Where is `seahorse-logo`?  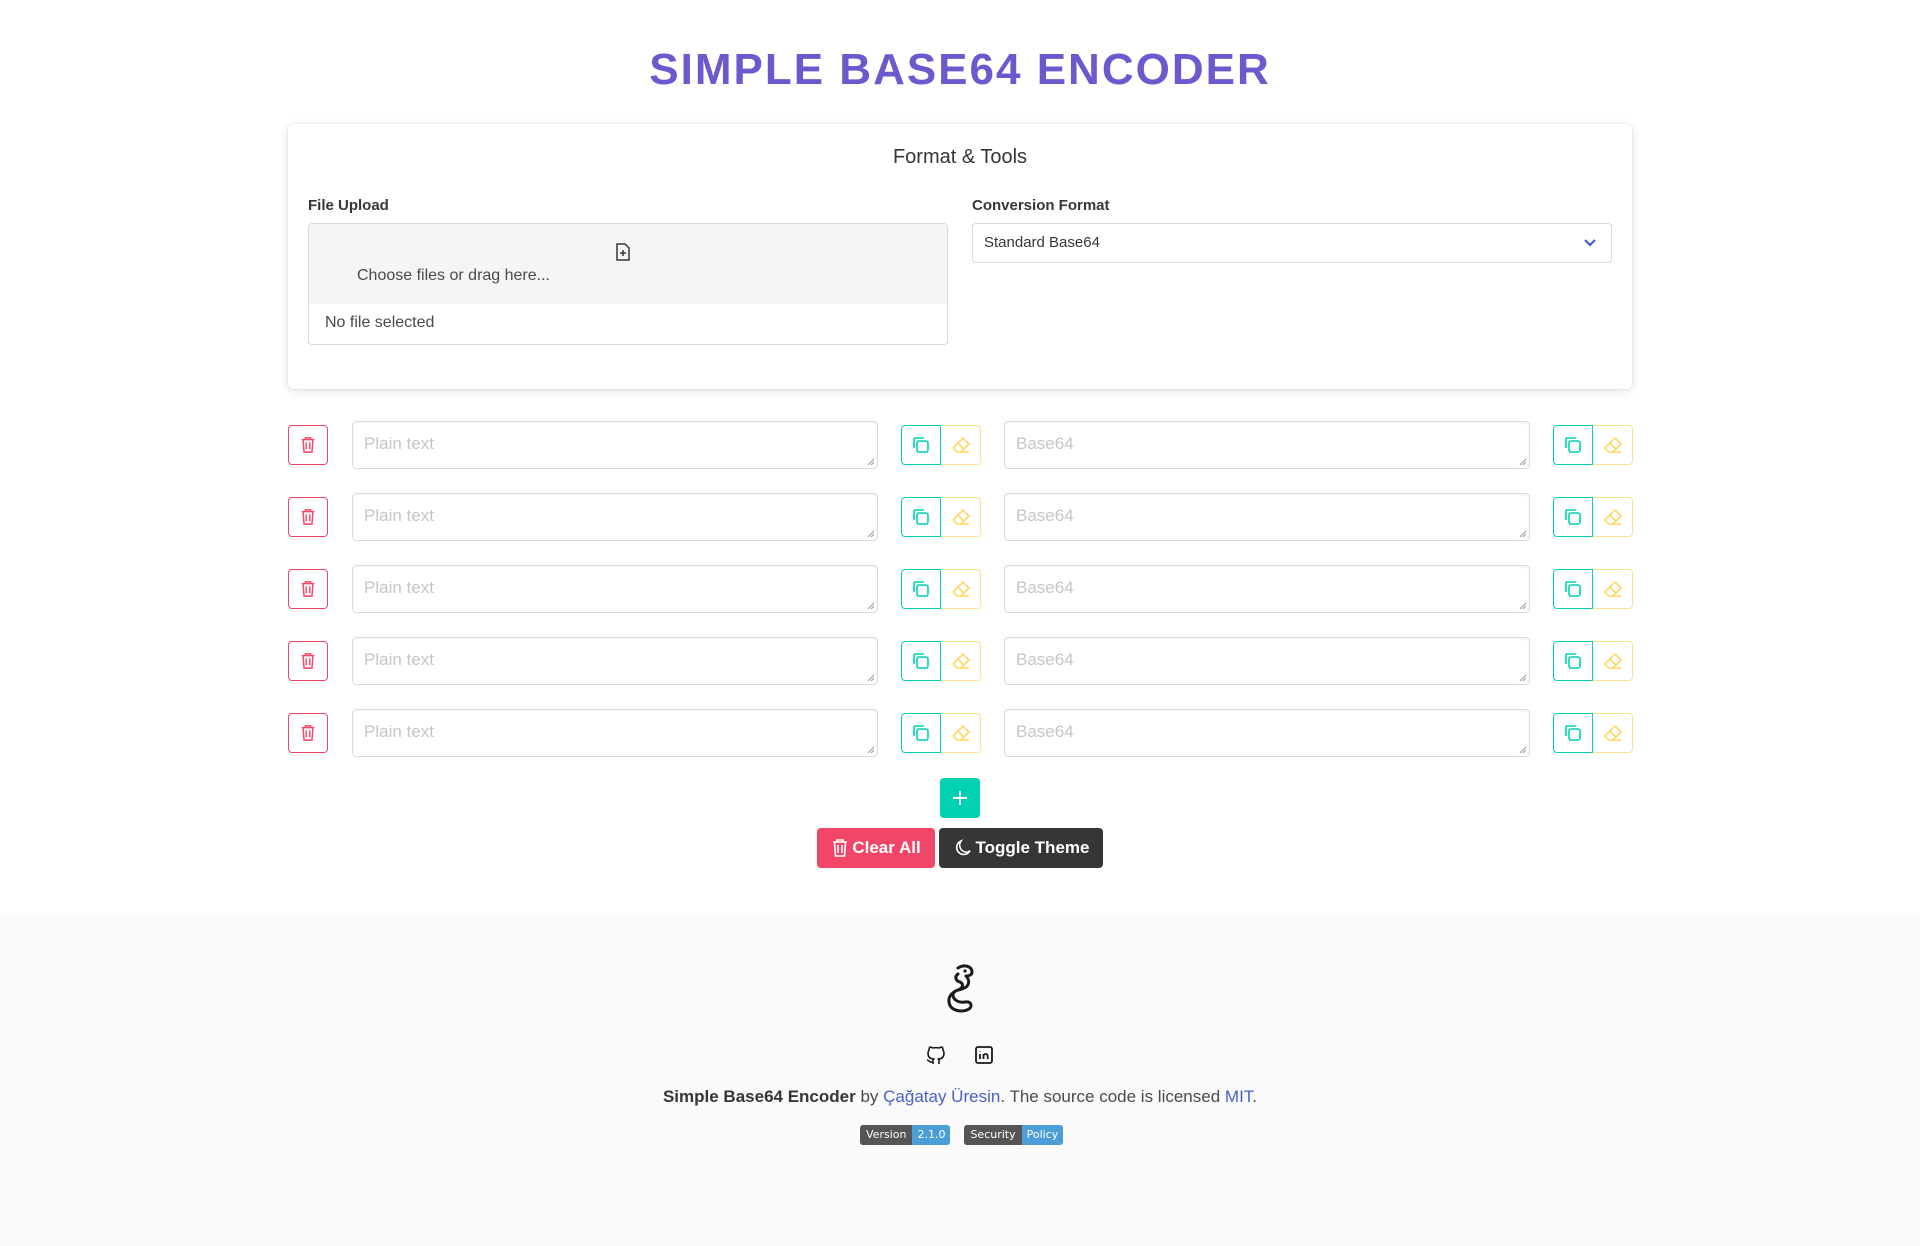 seahorse-logo is located at coordinates (960, 988).